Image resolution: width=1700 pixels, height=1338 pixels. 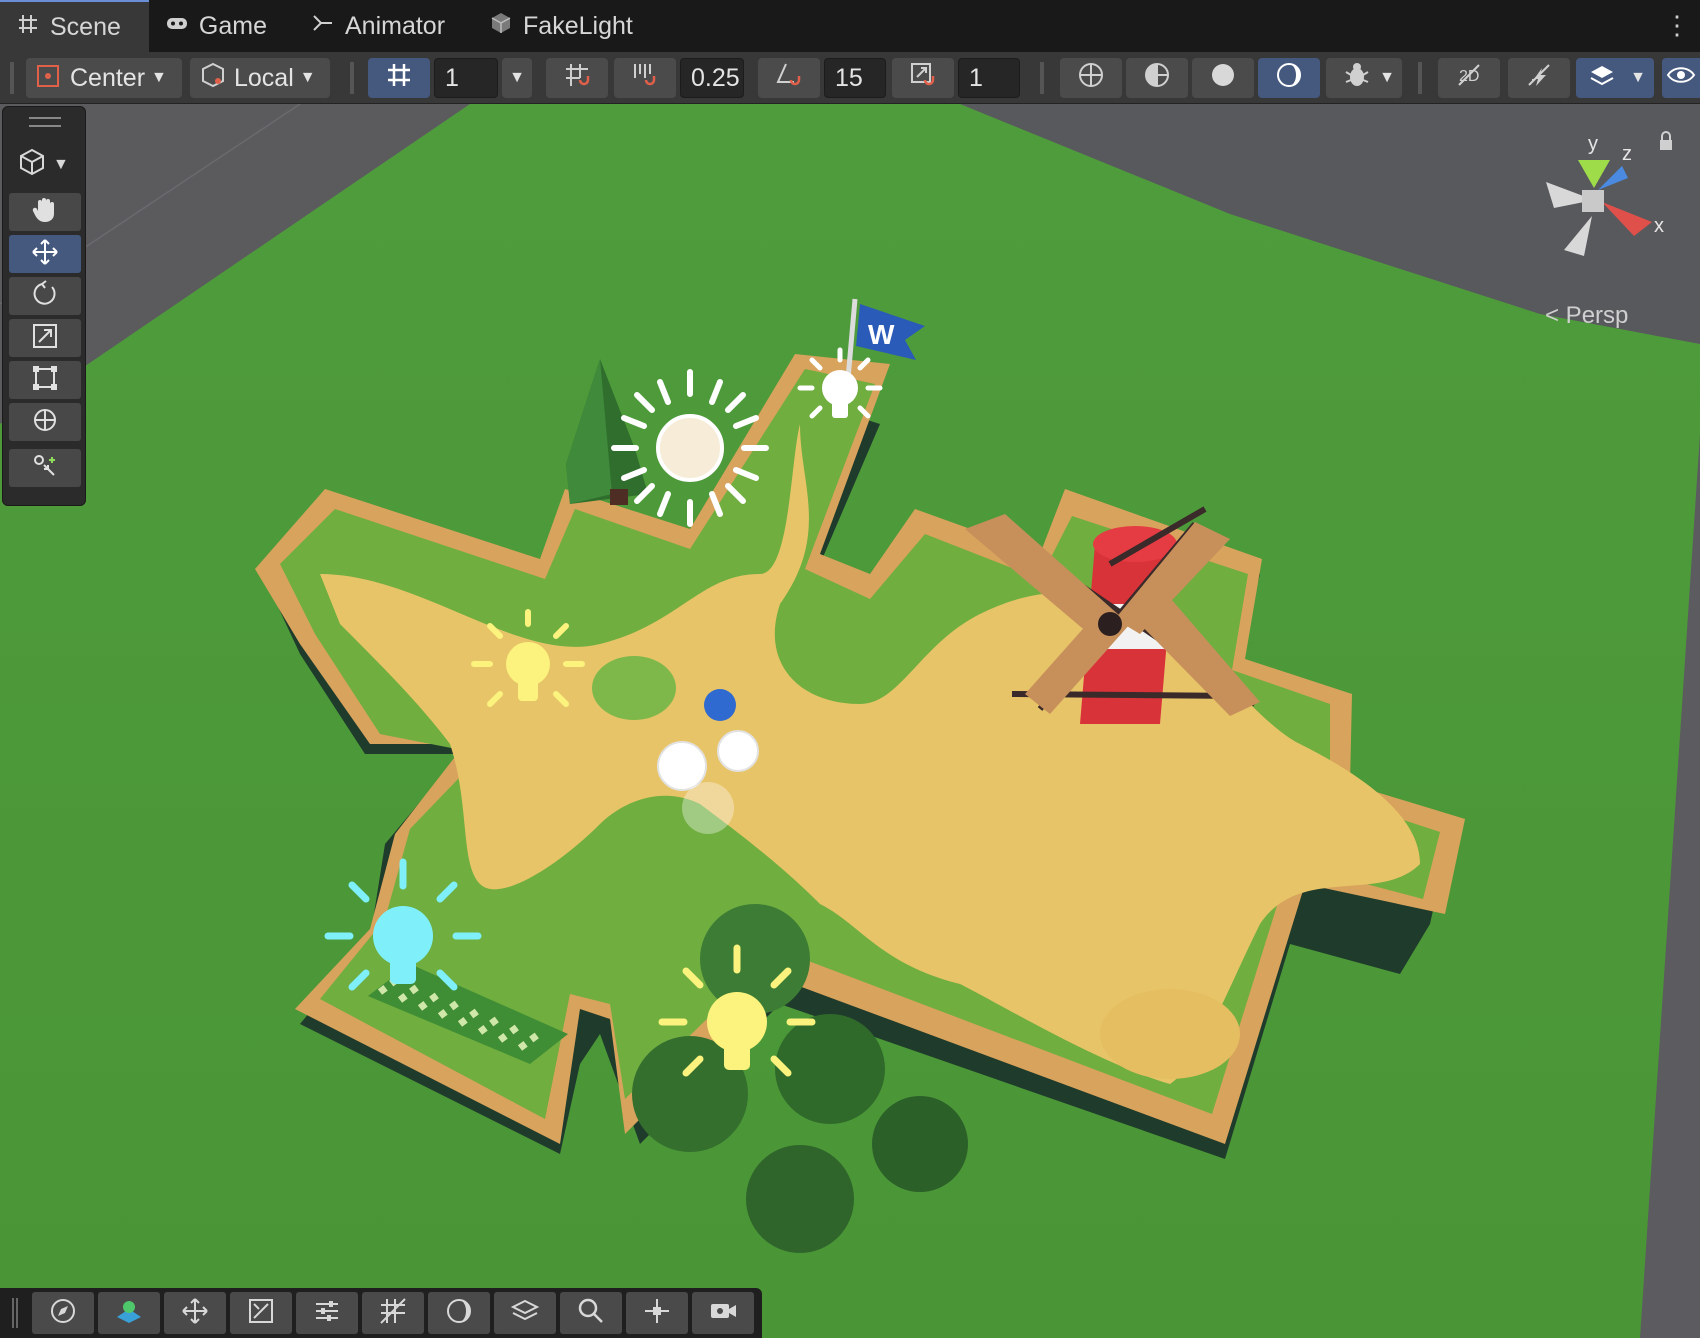 I want to click on grid-dropdown-button: ▼, so click(x=517, y=78).